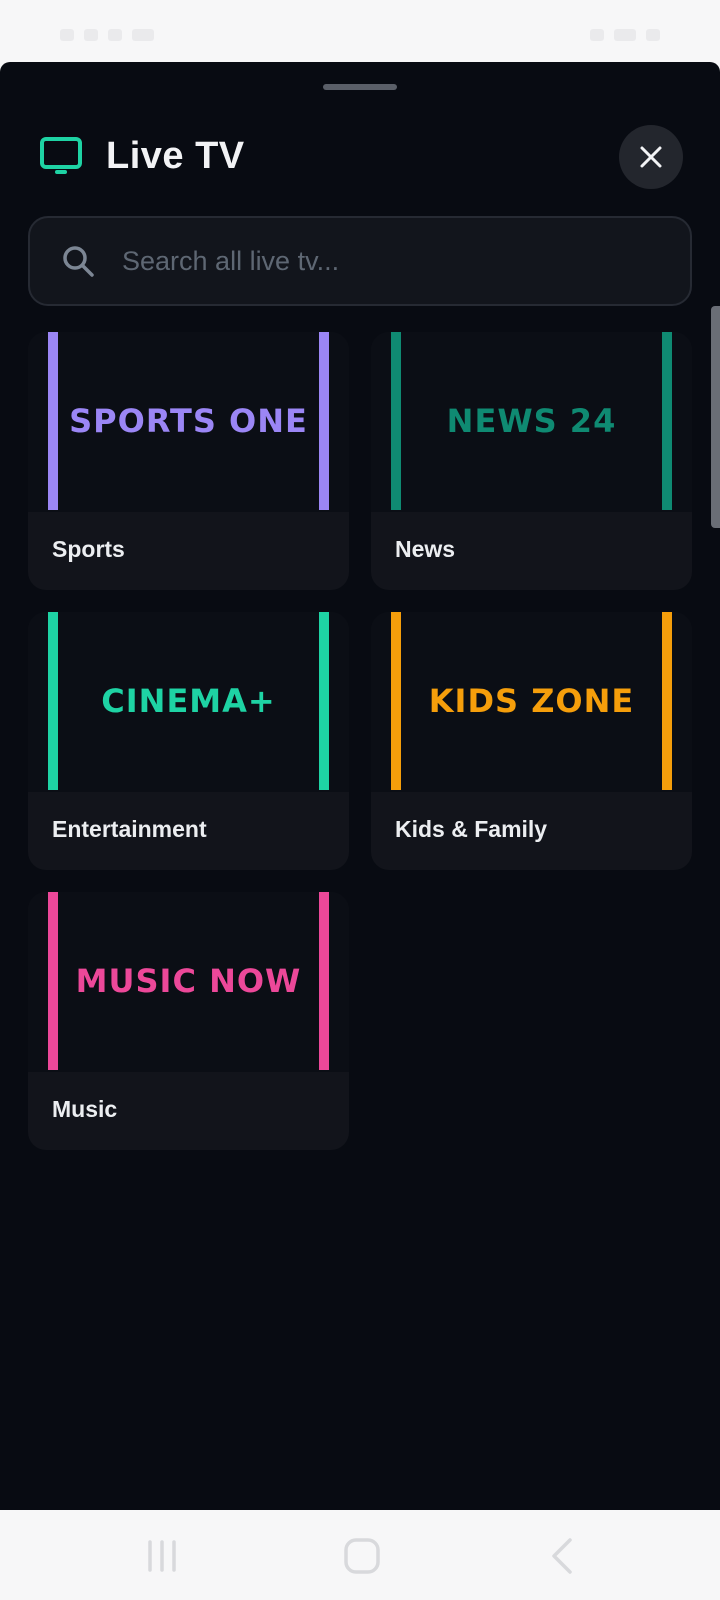 Image resolution: width=720 pixels, height=1600 pixels. Describe the element at coordinates (162, 1556) in the screenshot. I see `recents-icon` at that location.